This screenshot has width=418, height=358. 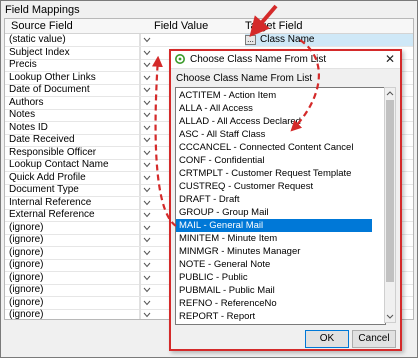 I want to click on column-header-target: Target Field, so click(x=273, y=26).